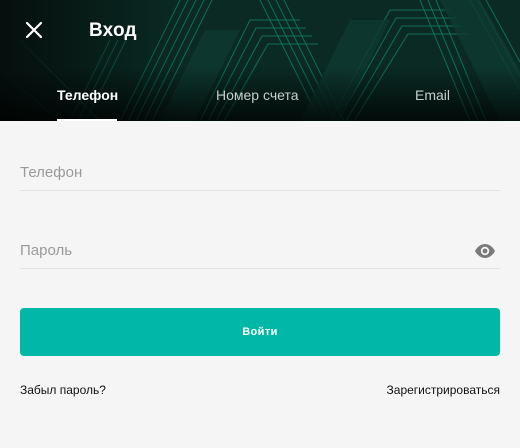 This screenshot has height=448, width=520. What do you see at coordinates (63, 390) in the screenshot?
I see `forgot-password-link: Забыл пароль?` at bounding box center [63, 390].